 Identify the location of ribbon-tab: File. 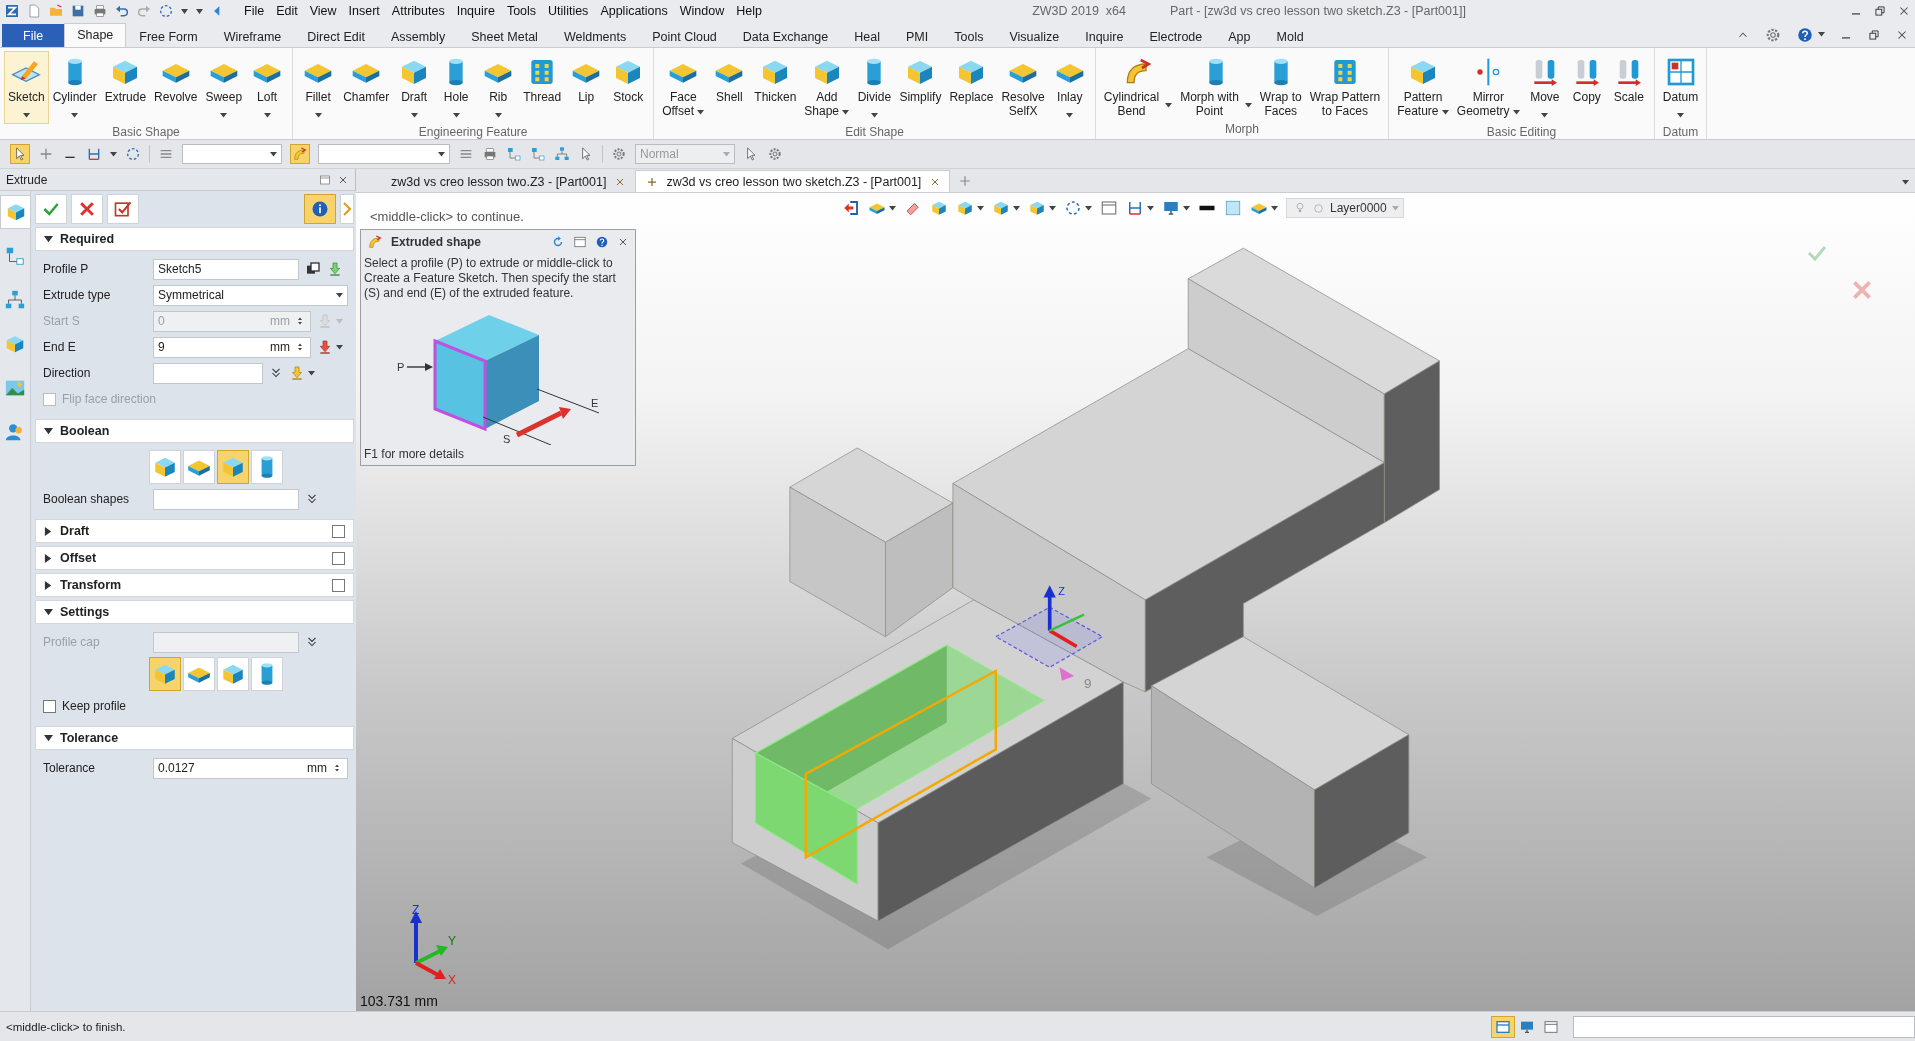
(33, 35).